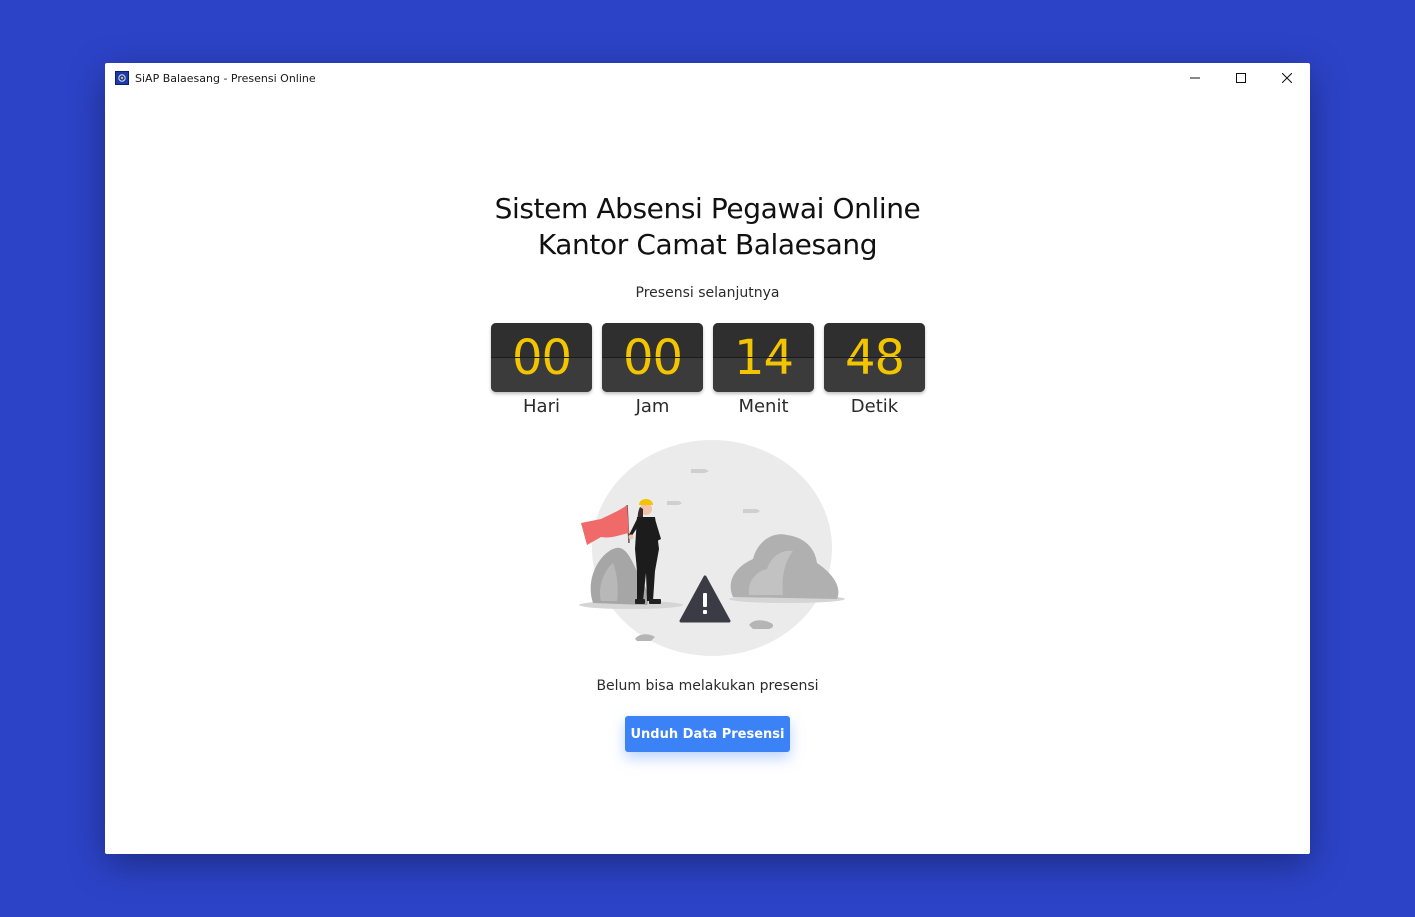  What do you see at coordinates (707, 734) in the screenshot?
I see `download-attendance-button: Unduh Data Presensi` at bounding box center [707, 734].